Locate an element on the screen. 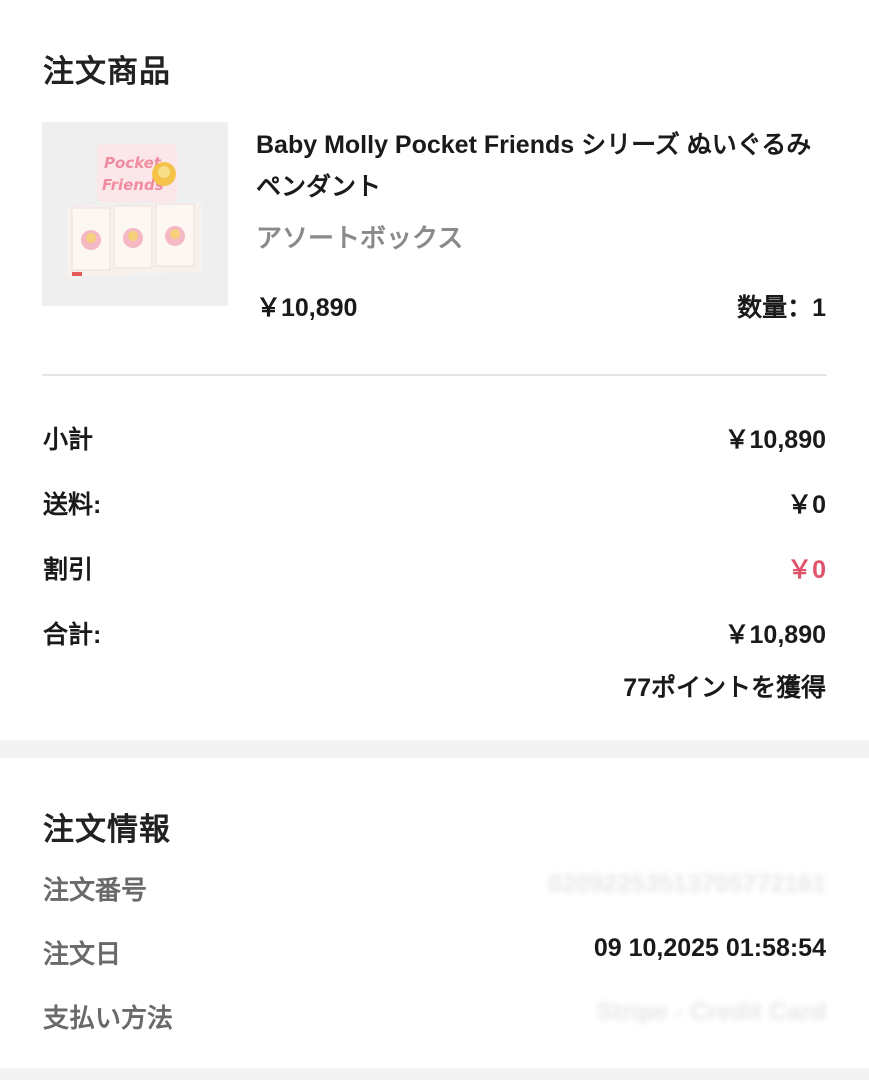  discount-label: 割引 is located at coordinates (68, 570).